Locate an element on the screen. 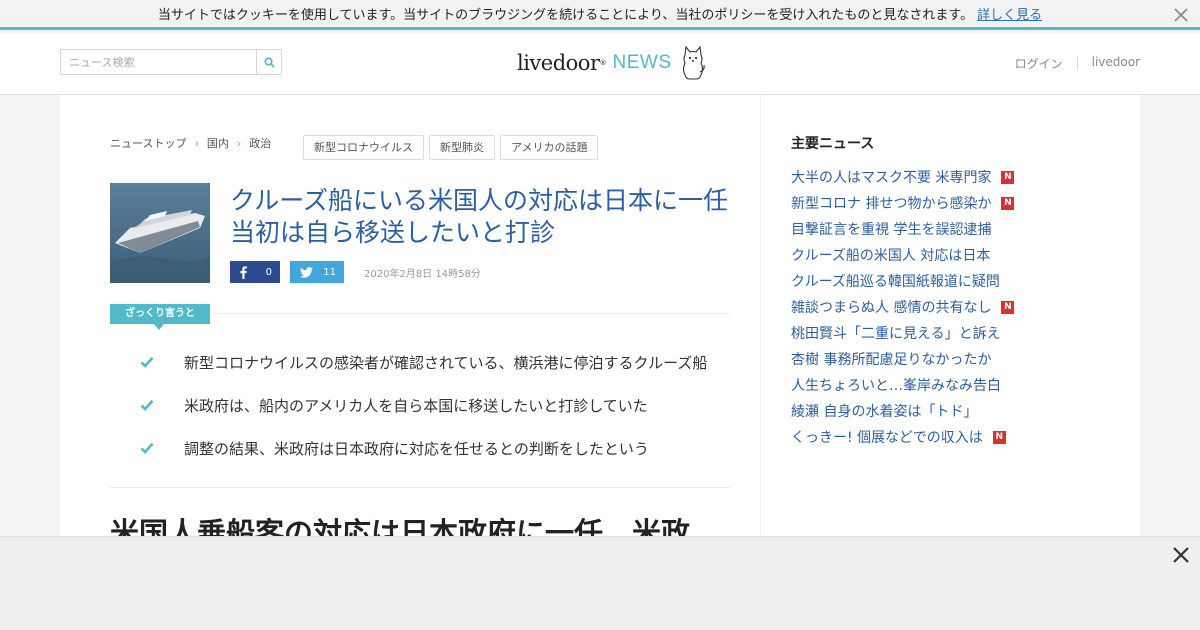 The width and height of the screenshot is (1200, 630). logo-registered-mark: ® is located at coordinates (603, 63).